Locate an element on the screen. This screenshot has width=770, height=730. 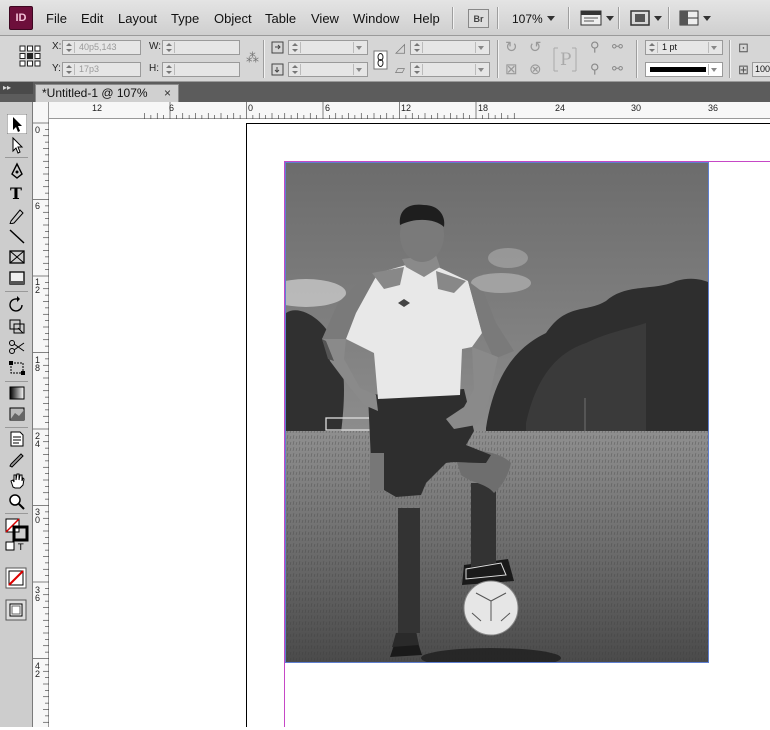
bridge-button: Br is located at coordinates (478, 18).